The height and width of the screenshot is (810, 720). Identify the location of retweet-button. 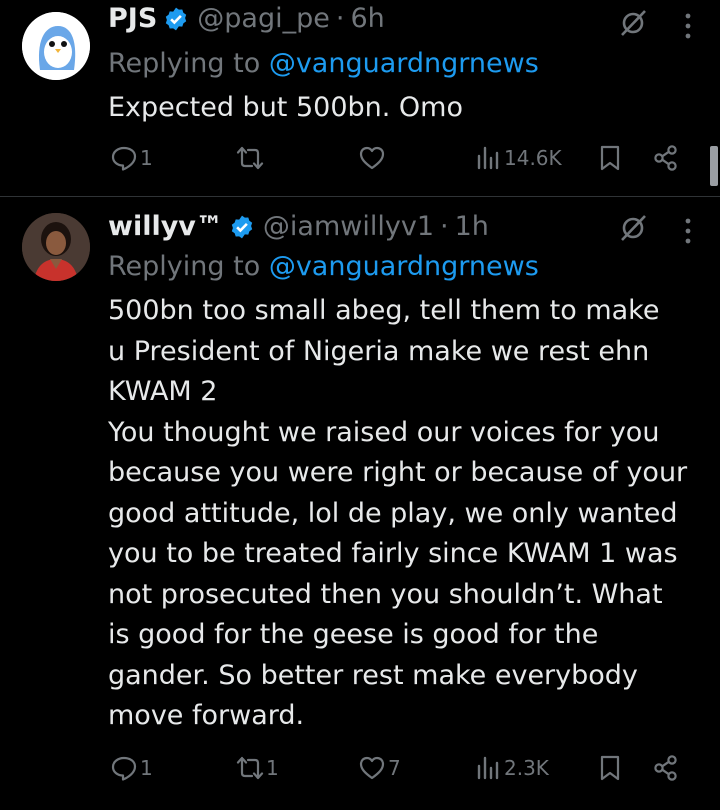
(251, 158).